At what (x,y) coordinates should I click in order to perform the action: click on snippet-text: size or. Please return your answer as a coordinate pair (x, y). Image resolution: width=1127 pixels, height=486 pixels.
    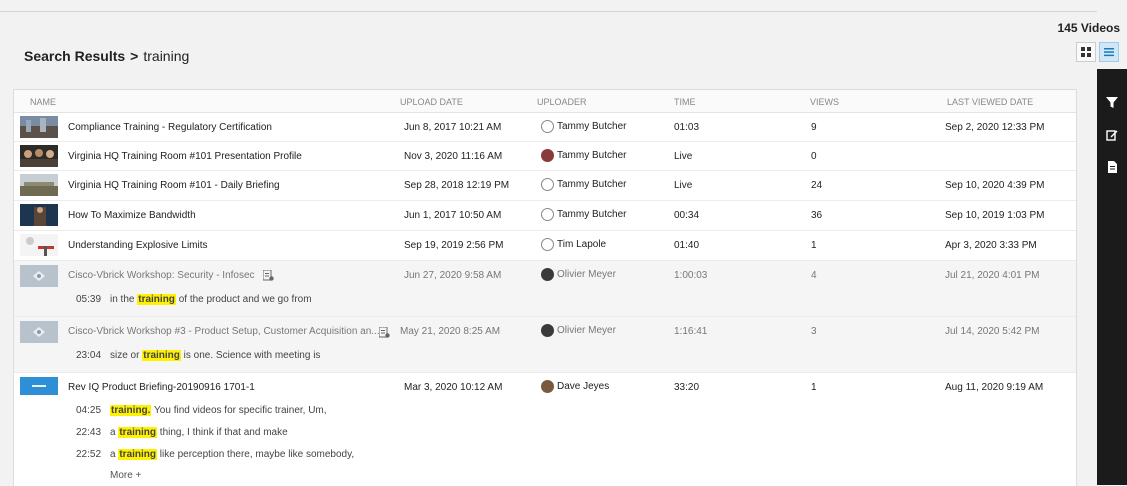
    Looking at the image, I should click on (126, 355).